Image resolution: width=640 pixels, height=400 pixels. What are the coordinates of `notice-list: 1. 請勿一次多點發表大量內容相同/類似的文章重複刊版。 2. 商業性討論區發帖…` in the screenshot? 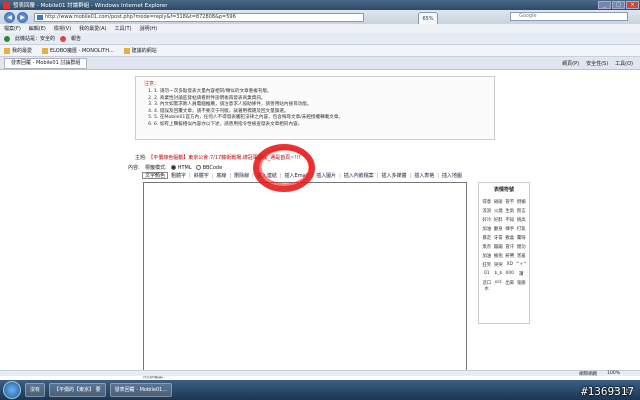 It's located at (315, 108).